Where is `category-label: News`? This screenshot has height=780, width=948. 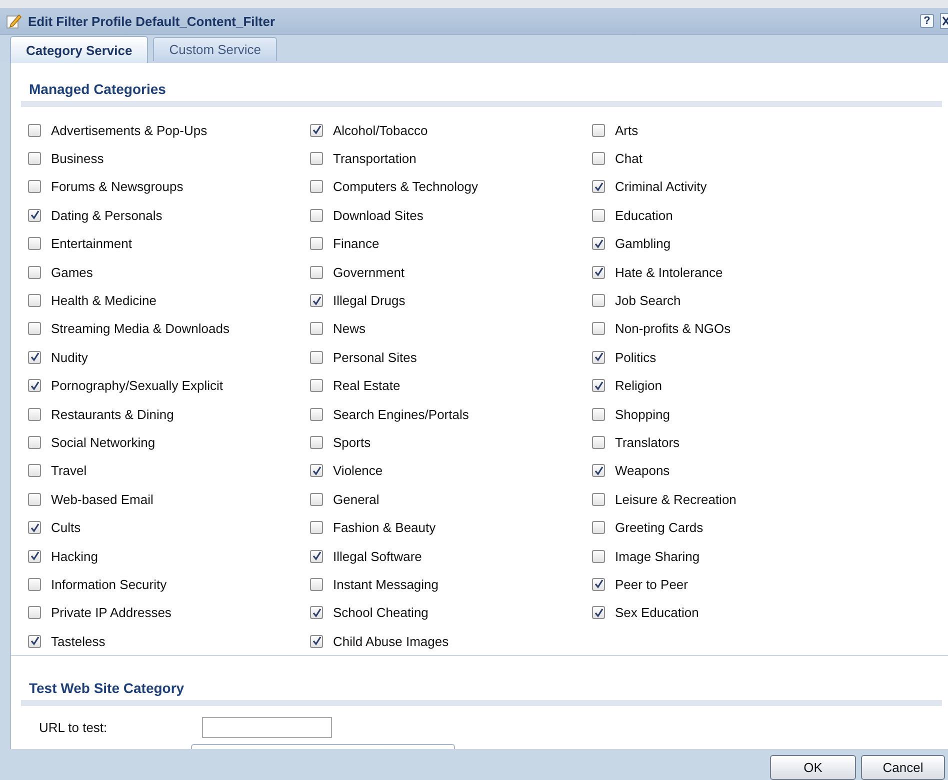
category-label: News is located at coordinates (349, 328).